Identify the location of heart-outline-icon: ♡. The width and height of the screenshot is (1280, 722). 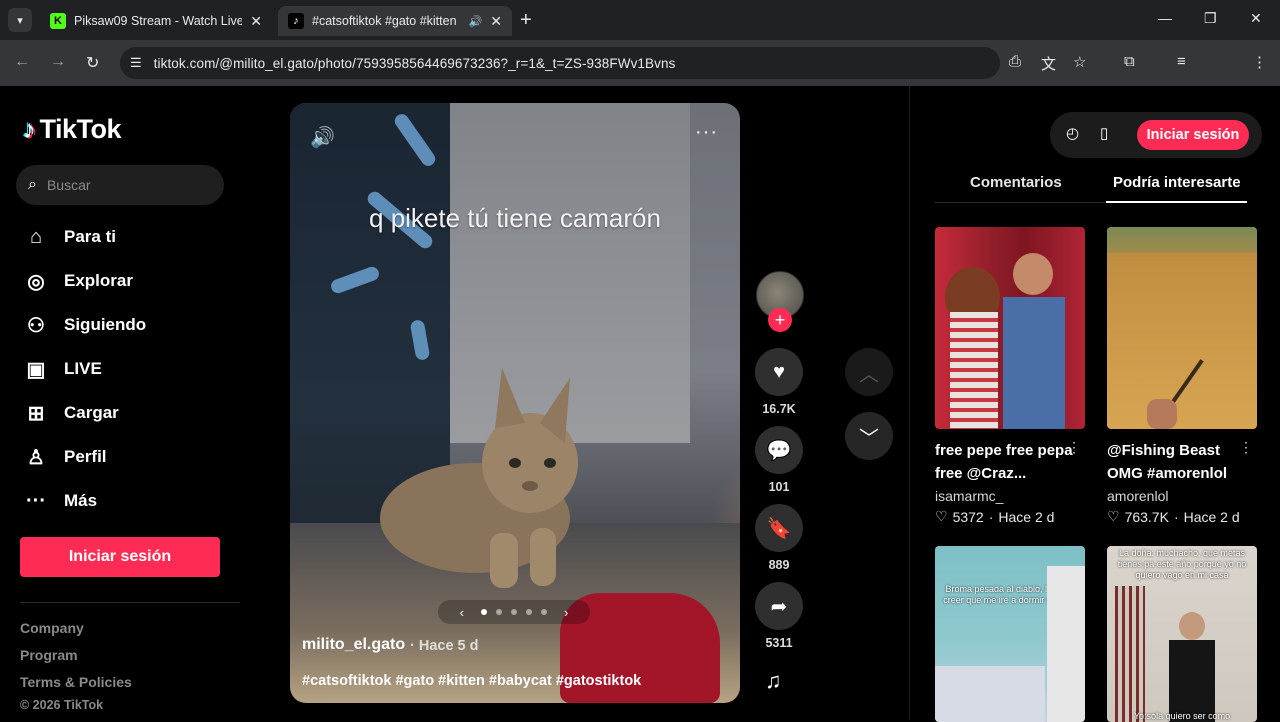
(1113, 516).